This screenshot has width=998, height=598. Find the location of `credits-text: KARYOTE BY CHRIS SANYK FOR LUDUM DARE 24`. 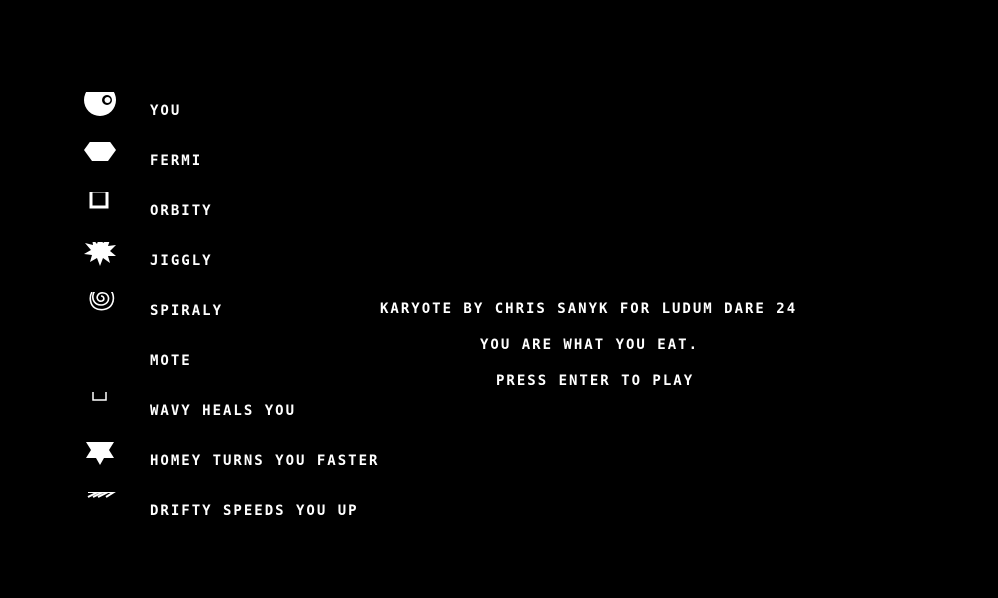

credits-text: KARYOTE BY CHRIS SANYK FOR LUDUM DARE 24 is located at coordinates (589, 309).